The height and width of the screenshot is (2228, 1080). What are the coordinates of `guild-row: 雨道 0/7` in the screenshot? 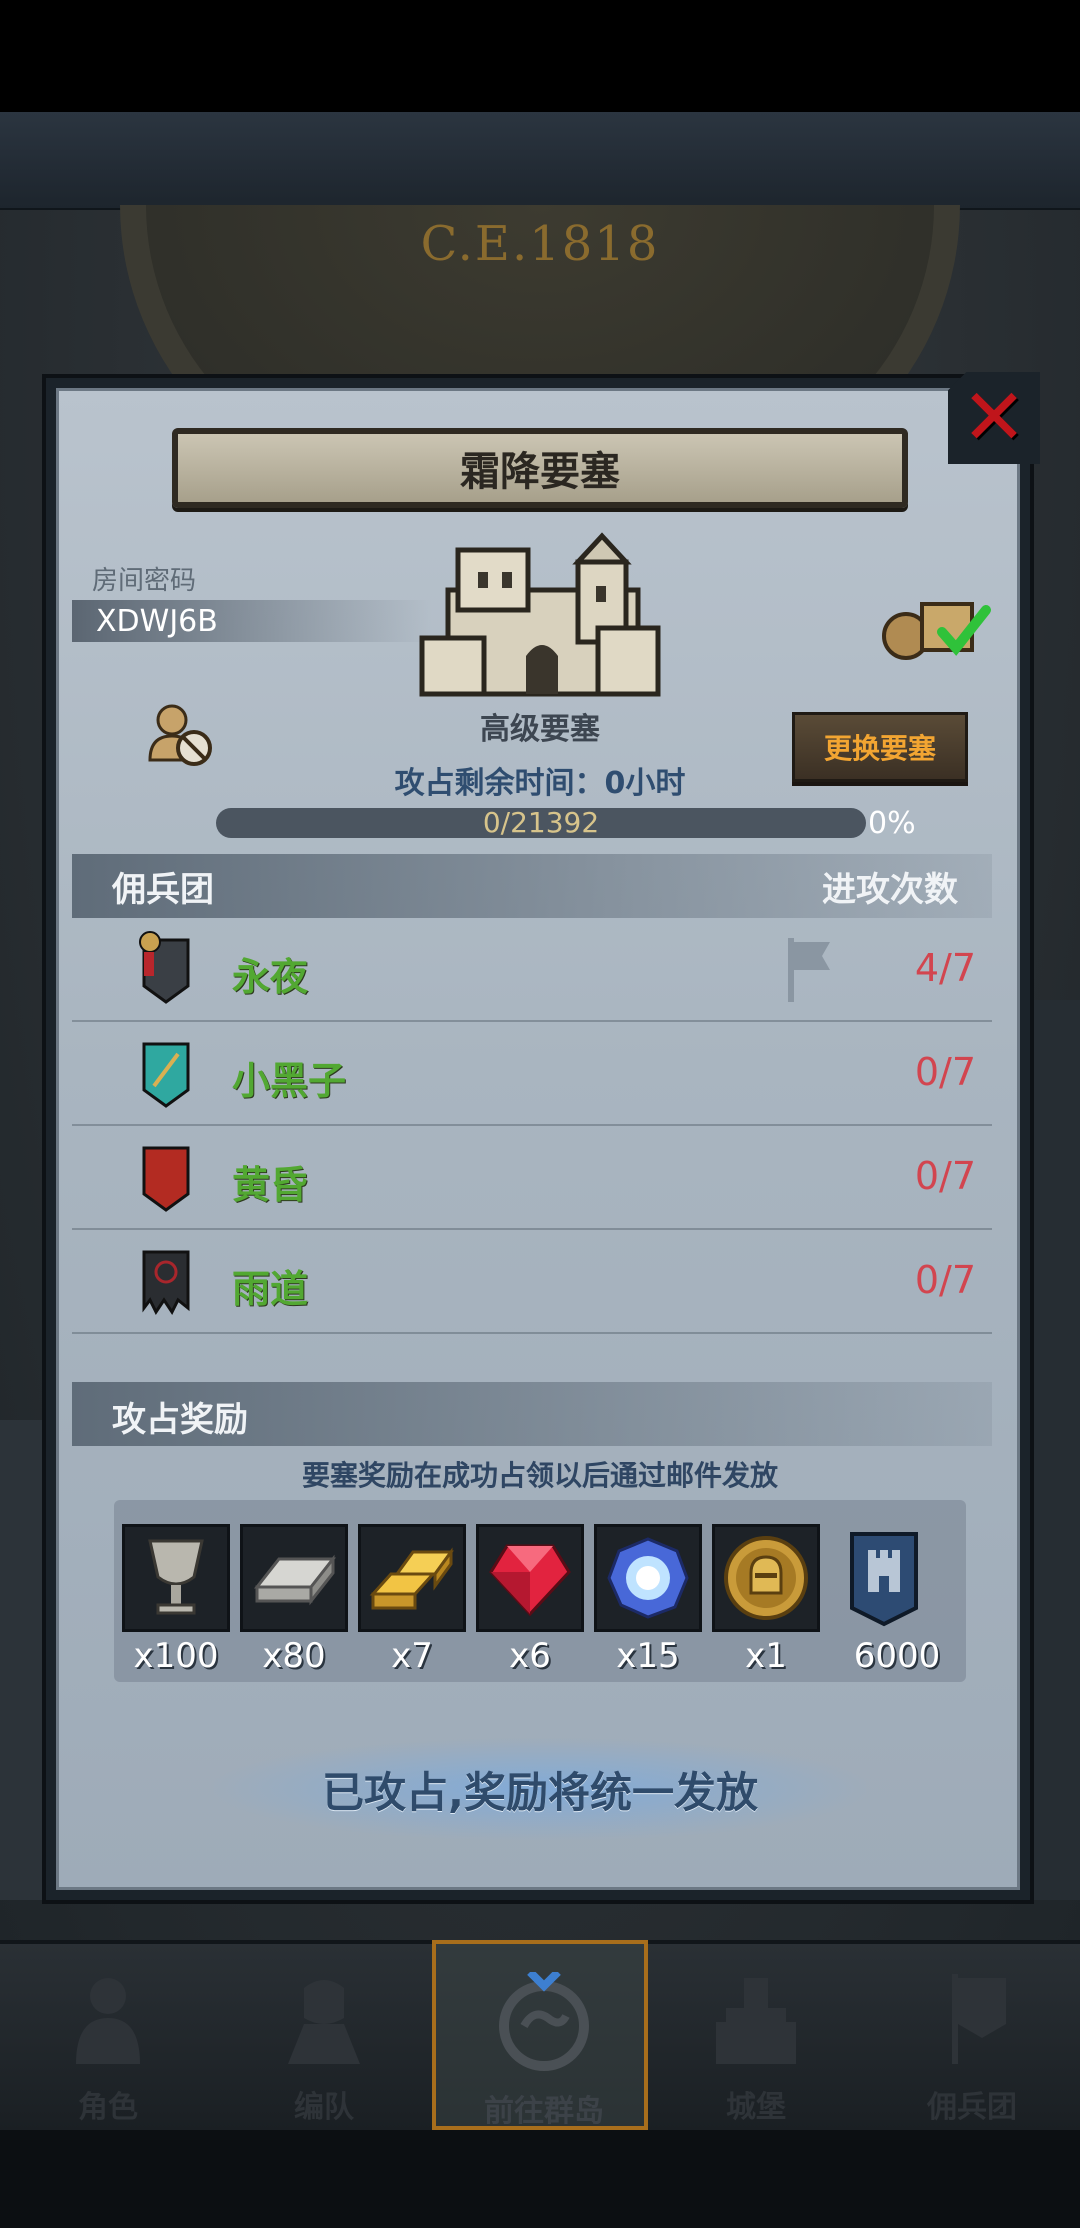 It's located at (532, 1282).